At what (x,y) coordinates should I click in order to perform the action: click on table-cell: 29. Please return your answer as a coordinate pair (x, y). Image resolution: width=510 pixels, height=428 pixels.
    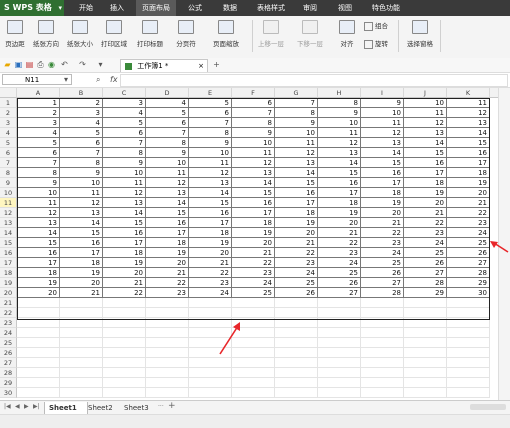
    Looking at the image, I should click on (425, 293).